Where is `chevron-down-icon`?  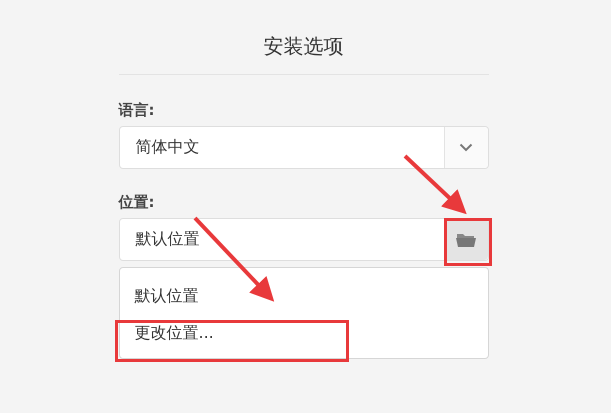
chevron-down-icon is located at coordinates (466, 147).